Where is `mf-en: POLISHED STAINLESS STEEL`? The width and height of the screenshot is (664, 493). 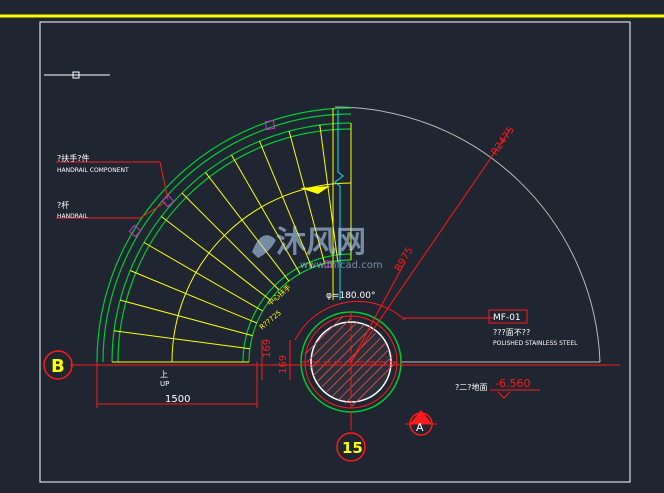
mf-en: POLISHED STAINLESS STEEL is located at coordinates (535, 343).